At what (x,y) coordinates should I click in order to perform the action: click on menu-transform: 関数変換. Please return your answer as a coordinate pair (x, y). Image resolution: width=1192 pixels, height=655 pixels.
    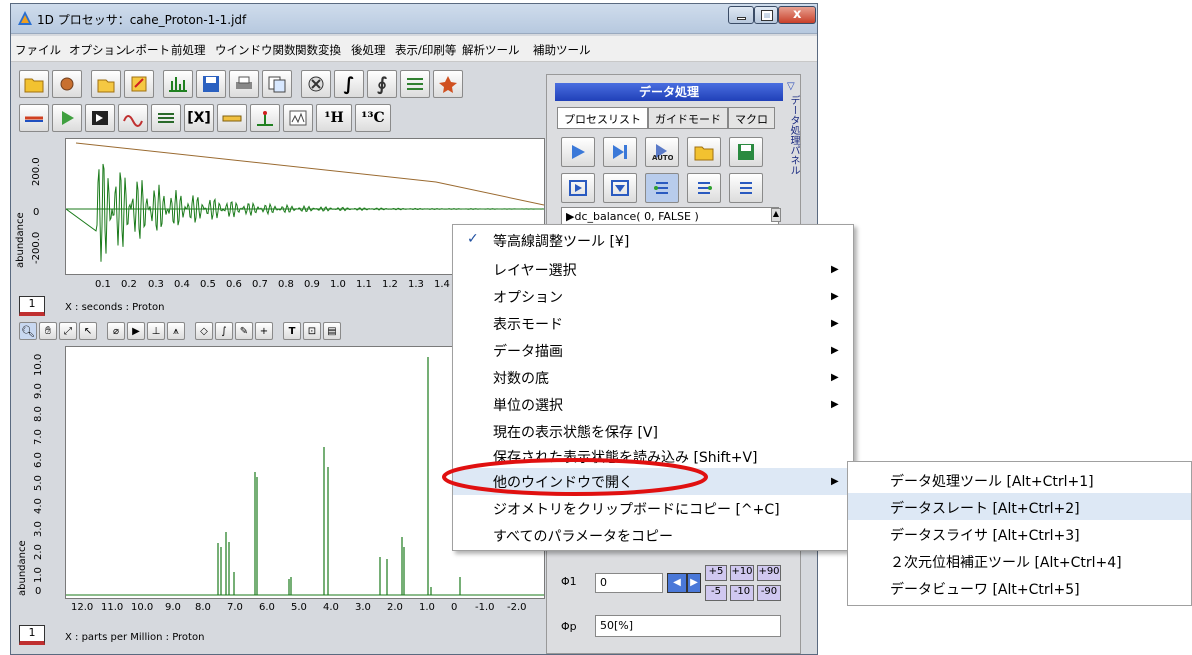
    Looking at the image, I should click on (318, 50).